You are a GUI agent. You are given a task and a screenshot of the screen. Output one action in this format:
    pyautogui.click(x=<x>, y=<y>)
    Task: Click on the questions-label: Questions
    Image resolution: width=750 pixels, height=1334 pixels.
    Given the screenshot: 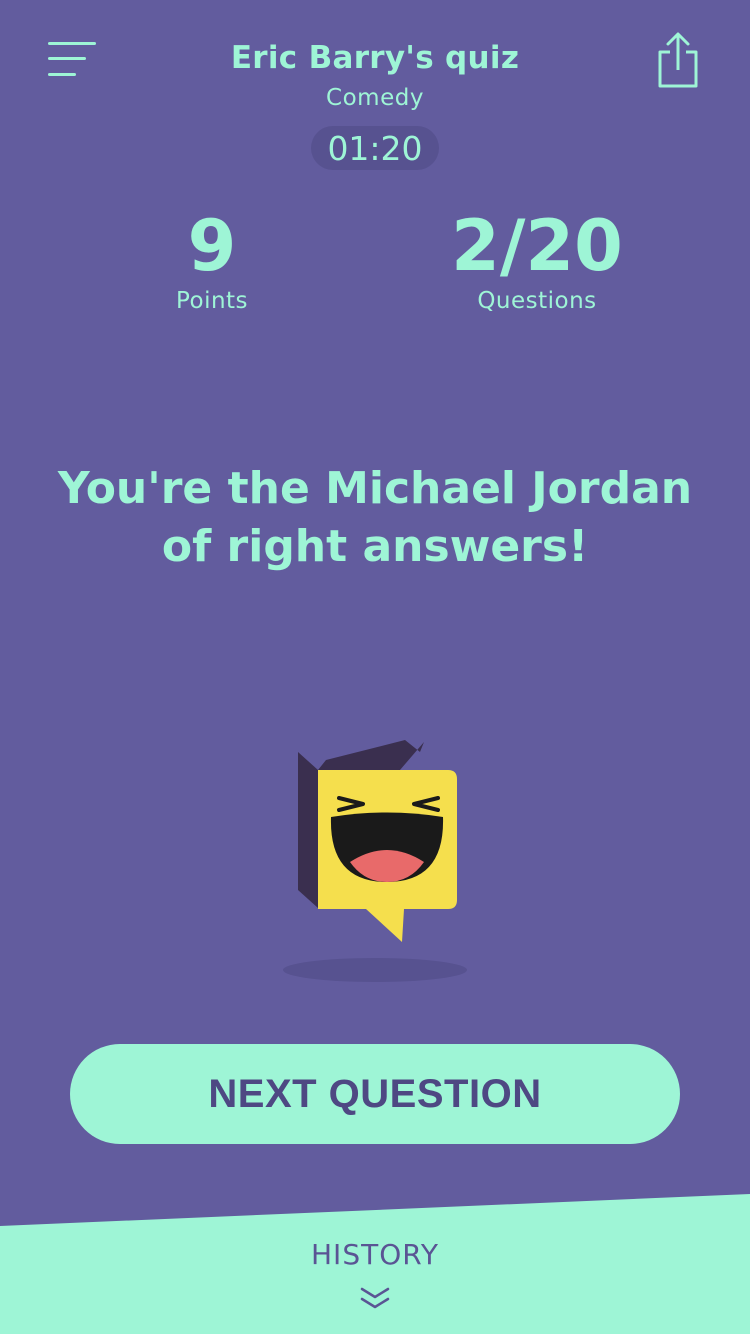 What is the action you would take?
    pyautogui.click(x=537, y=301)
    